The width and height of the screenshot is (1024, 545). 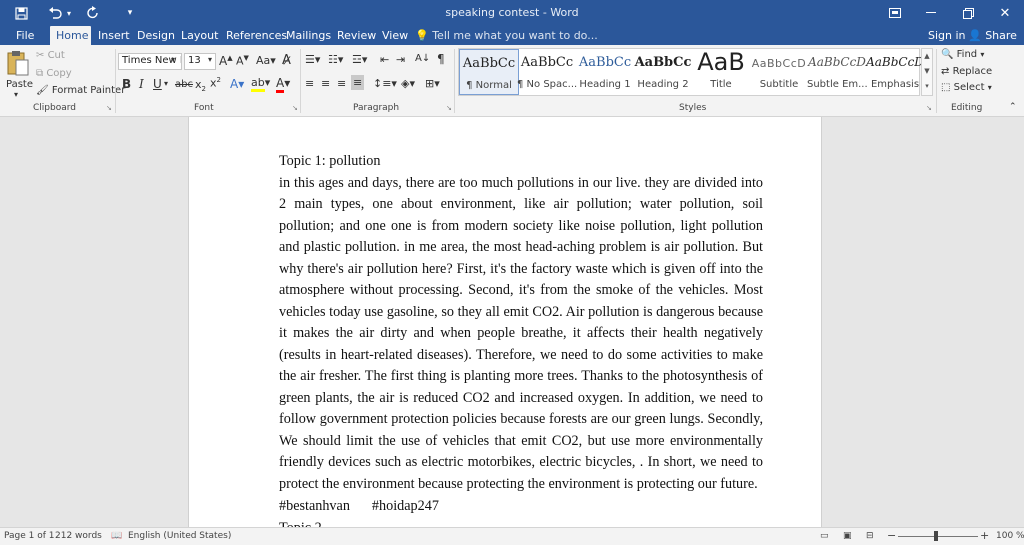 What do you see at coordinates (226, 61) in the screenshot?
I see `grow-font-icon: A▲` at bounding box center [226, 61].